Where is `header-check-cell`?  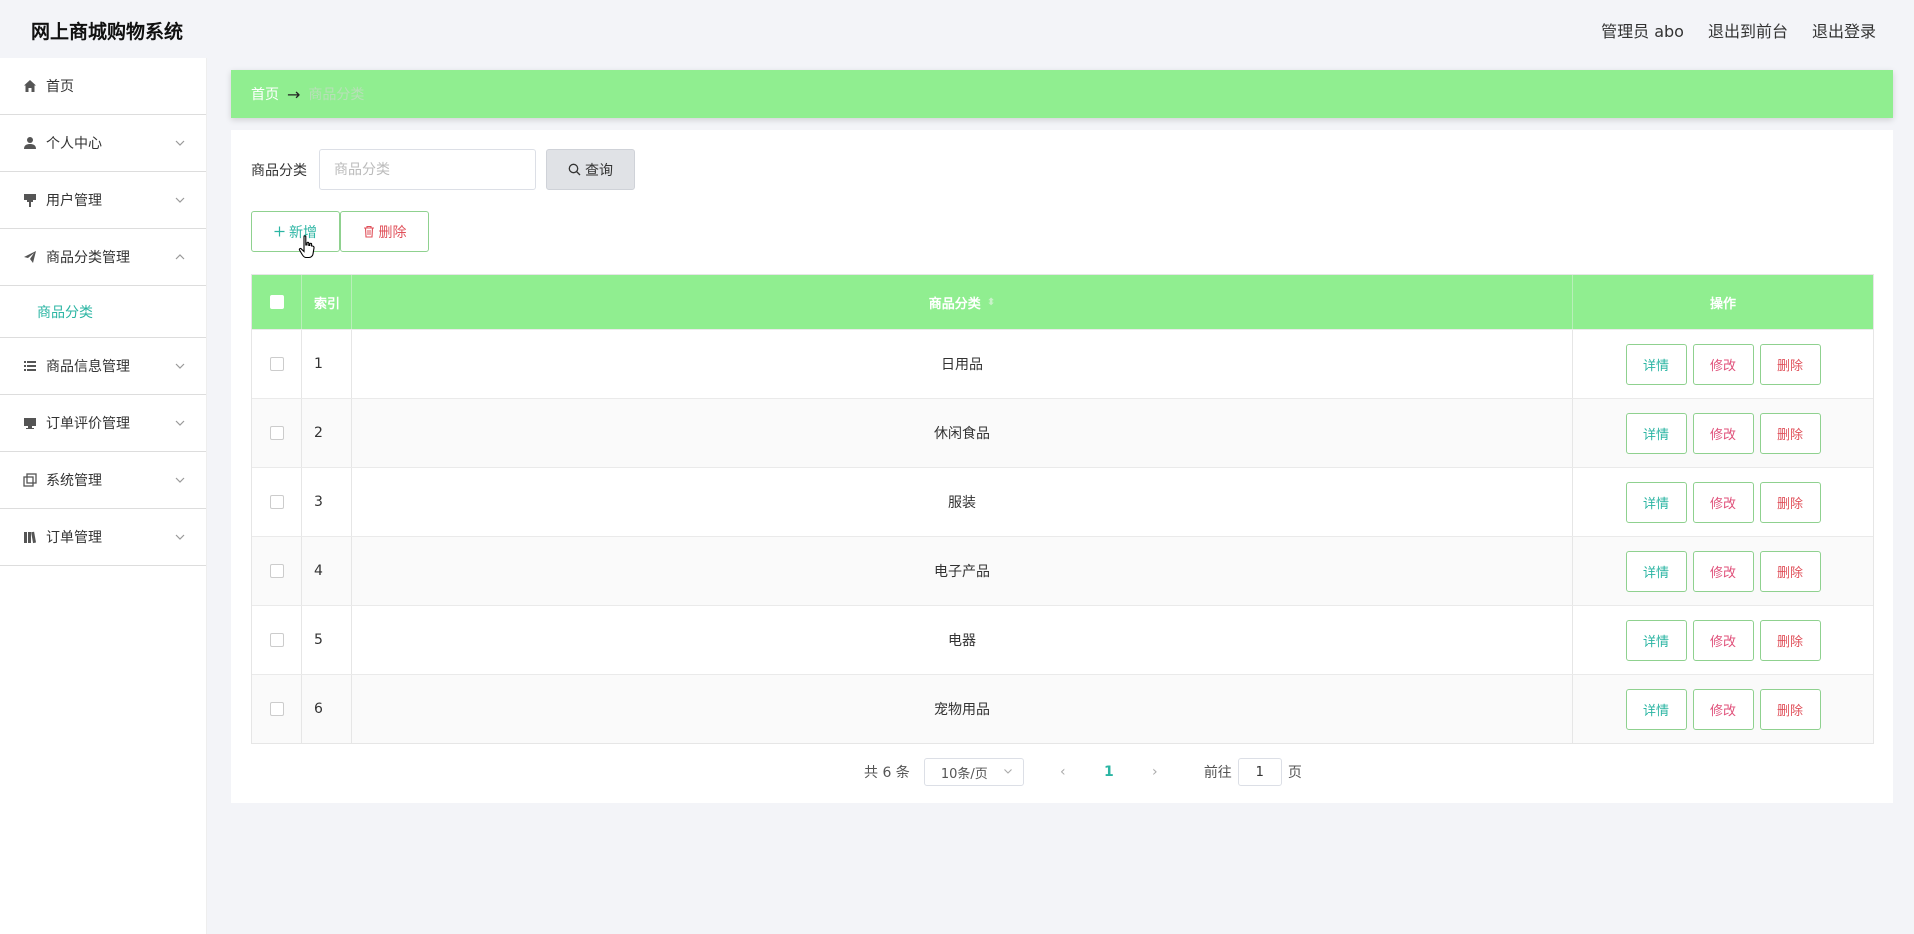 header-check-cell is located at coordinates (277, 302).